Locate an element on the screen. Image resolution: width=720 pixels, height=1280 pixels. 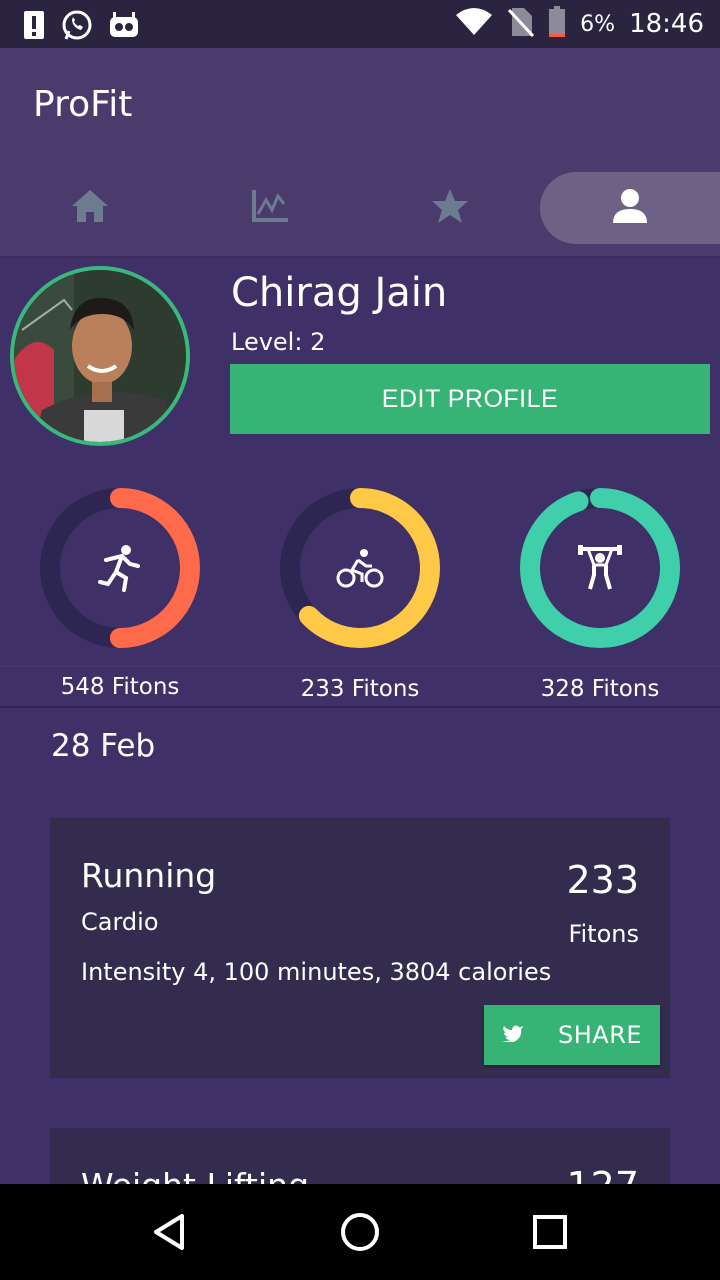
home-nav-button is located at coordinates (360, 1232).